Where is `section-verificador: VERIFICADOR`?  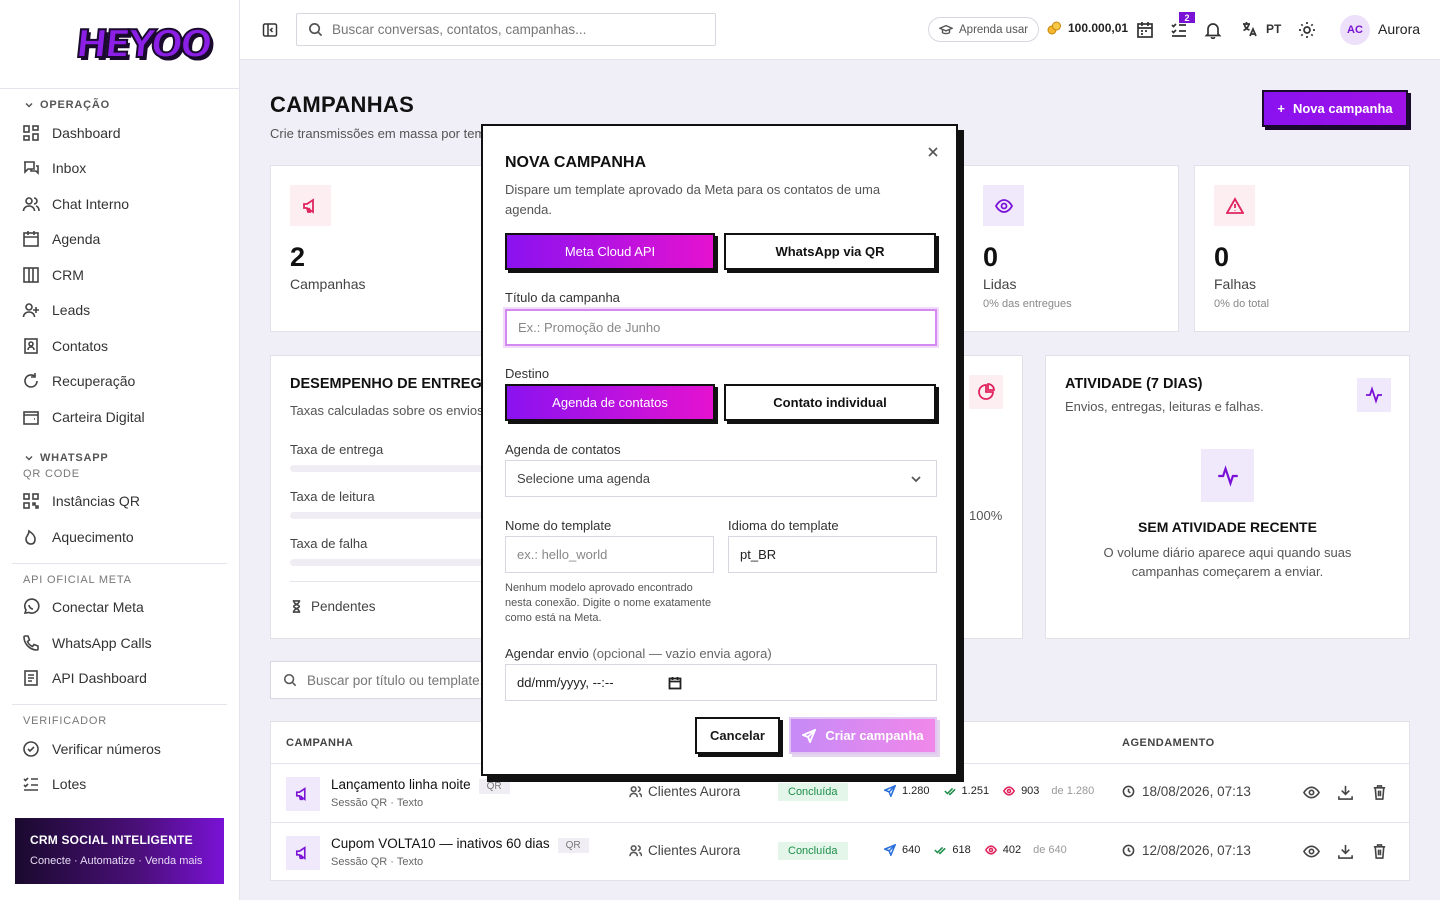 section-verificador: VERIFICADOR is located at coordinates (65, 721).